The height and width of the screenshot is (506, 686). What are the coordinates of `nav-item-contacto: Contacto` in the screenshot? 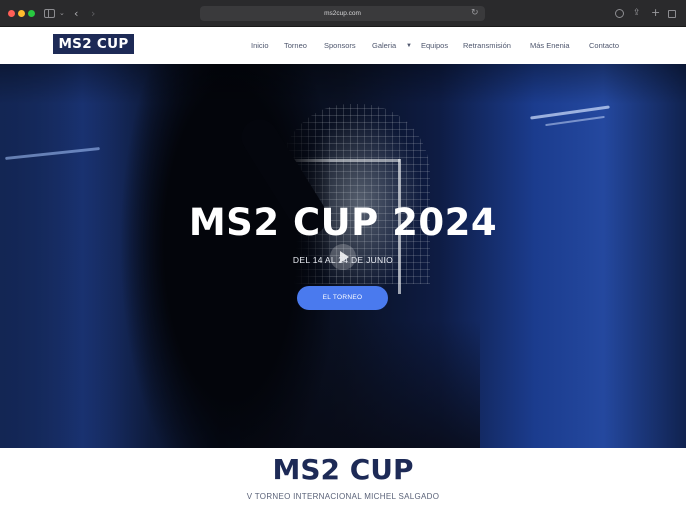 It's located at (604, 46).